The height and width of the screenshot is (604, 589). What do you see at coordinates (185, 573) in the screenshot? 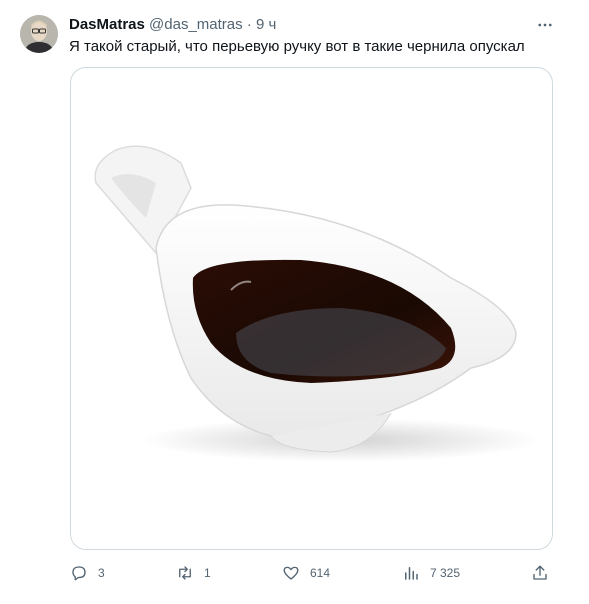
I see `retweet-icon` at bounding box center [185, 573].